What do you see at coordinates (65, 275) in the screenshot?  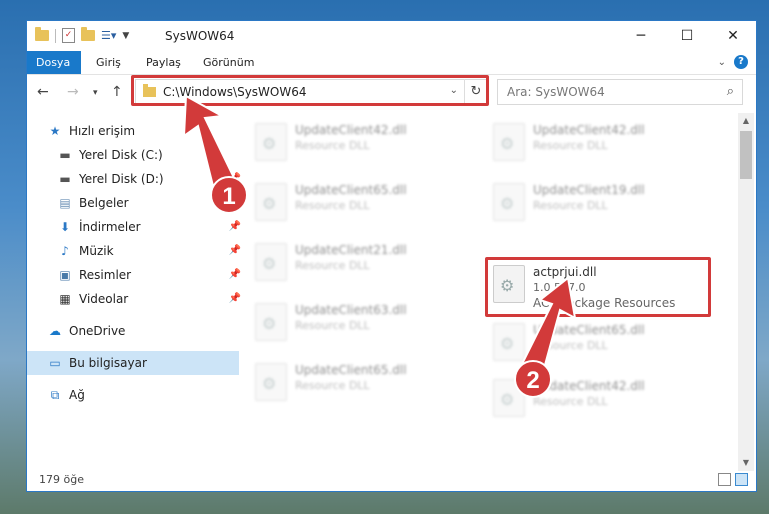 I see `pictures-icon: ▣` at bounding box center [65, 275].